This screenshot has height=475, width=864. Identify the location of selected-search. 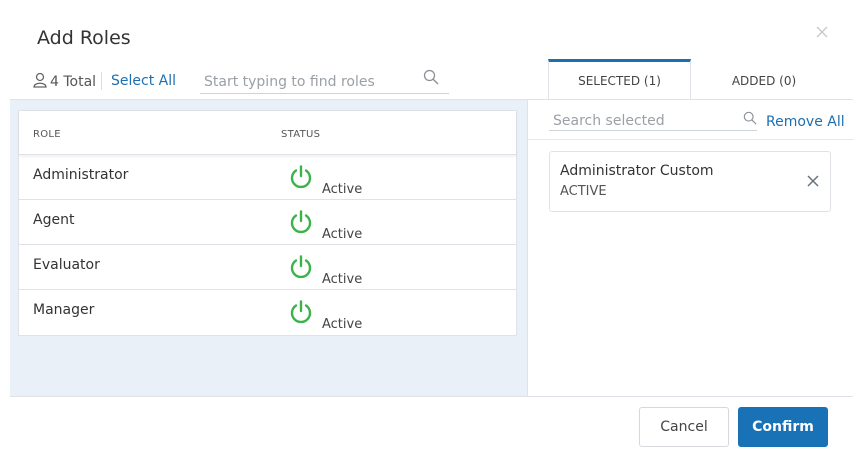
(653, 120).